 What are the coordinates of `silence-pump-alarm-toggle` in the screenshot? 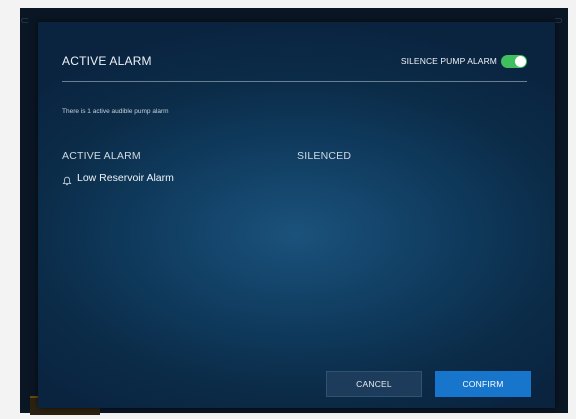 It's located at (514, 61).